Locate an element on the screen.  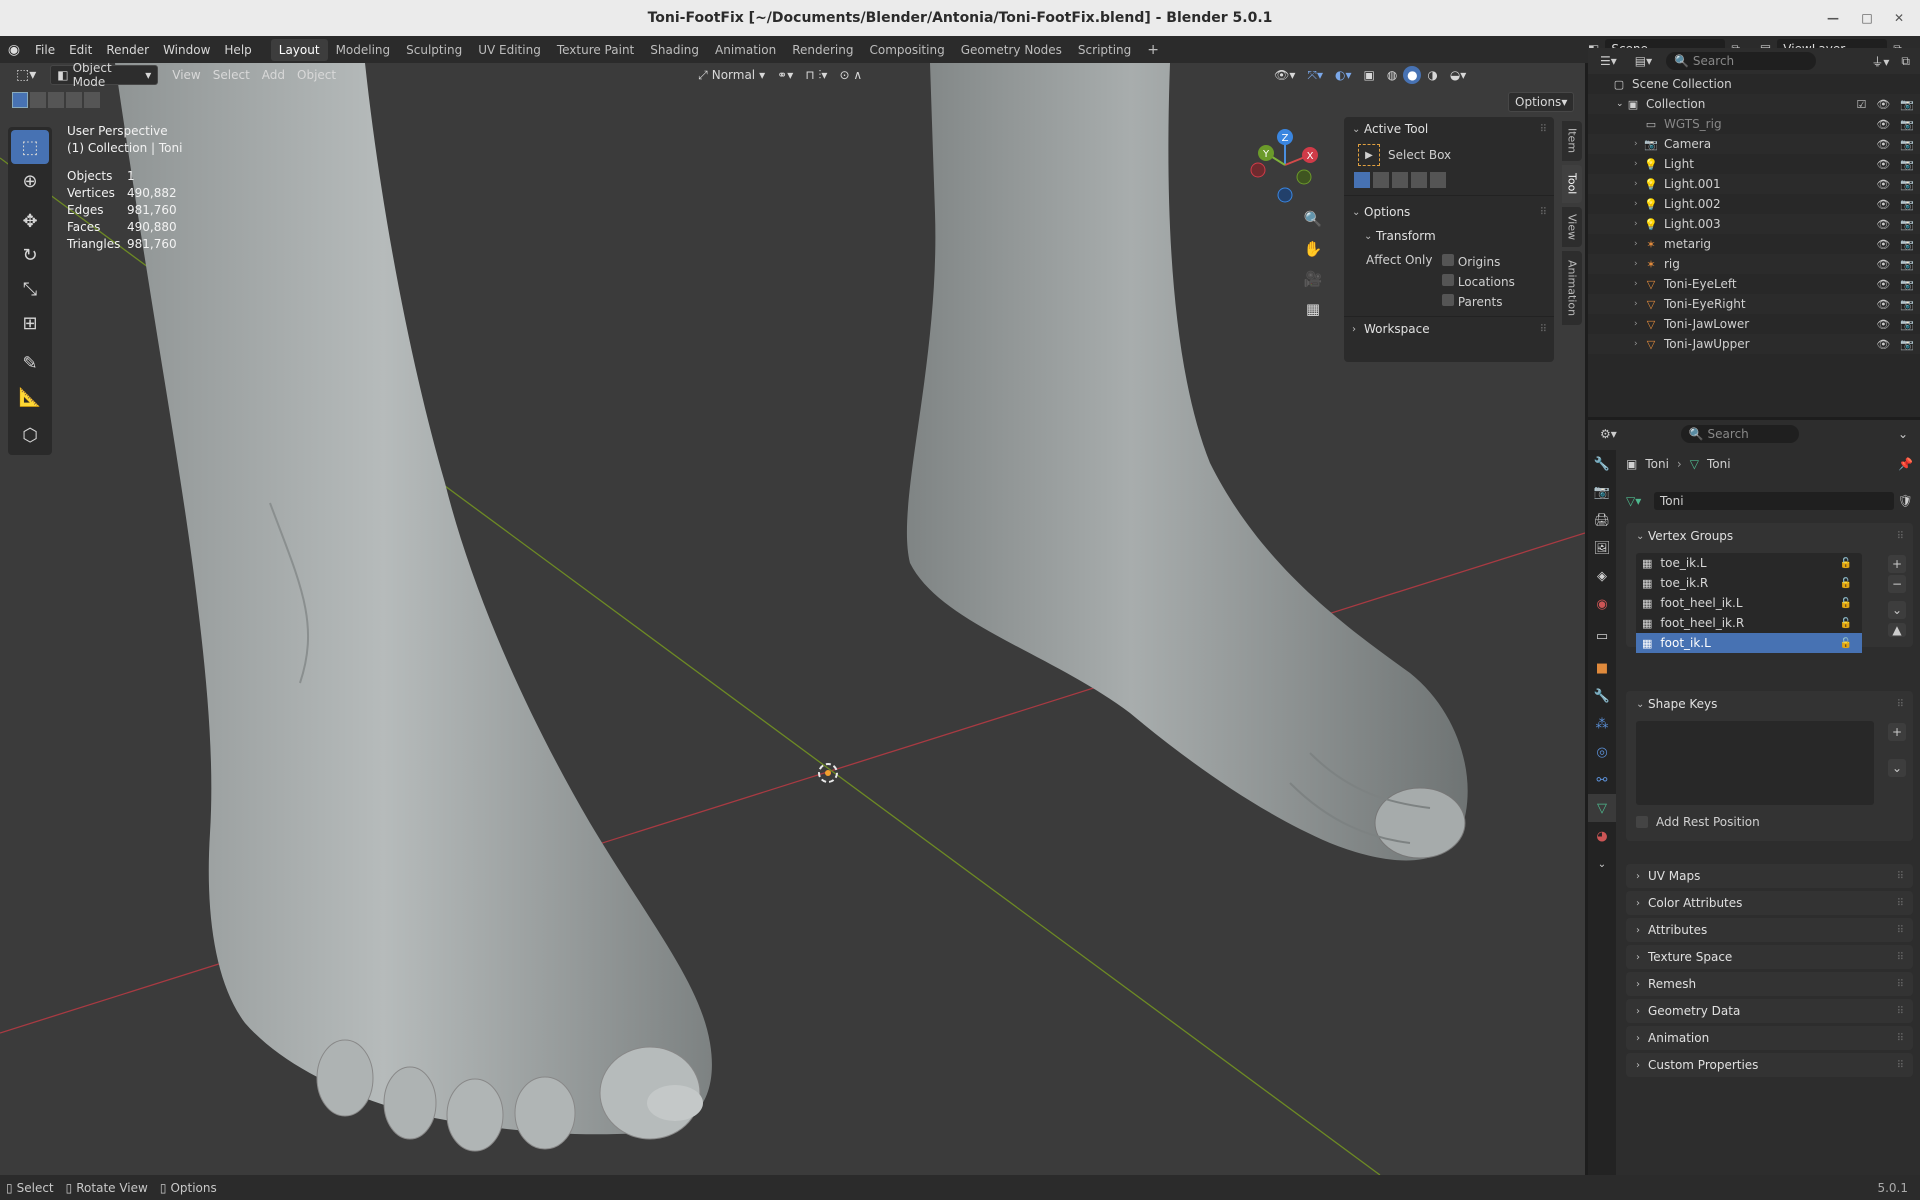
properties-options-icon: ⌄ is located at coordinates (1903, 434).